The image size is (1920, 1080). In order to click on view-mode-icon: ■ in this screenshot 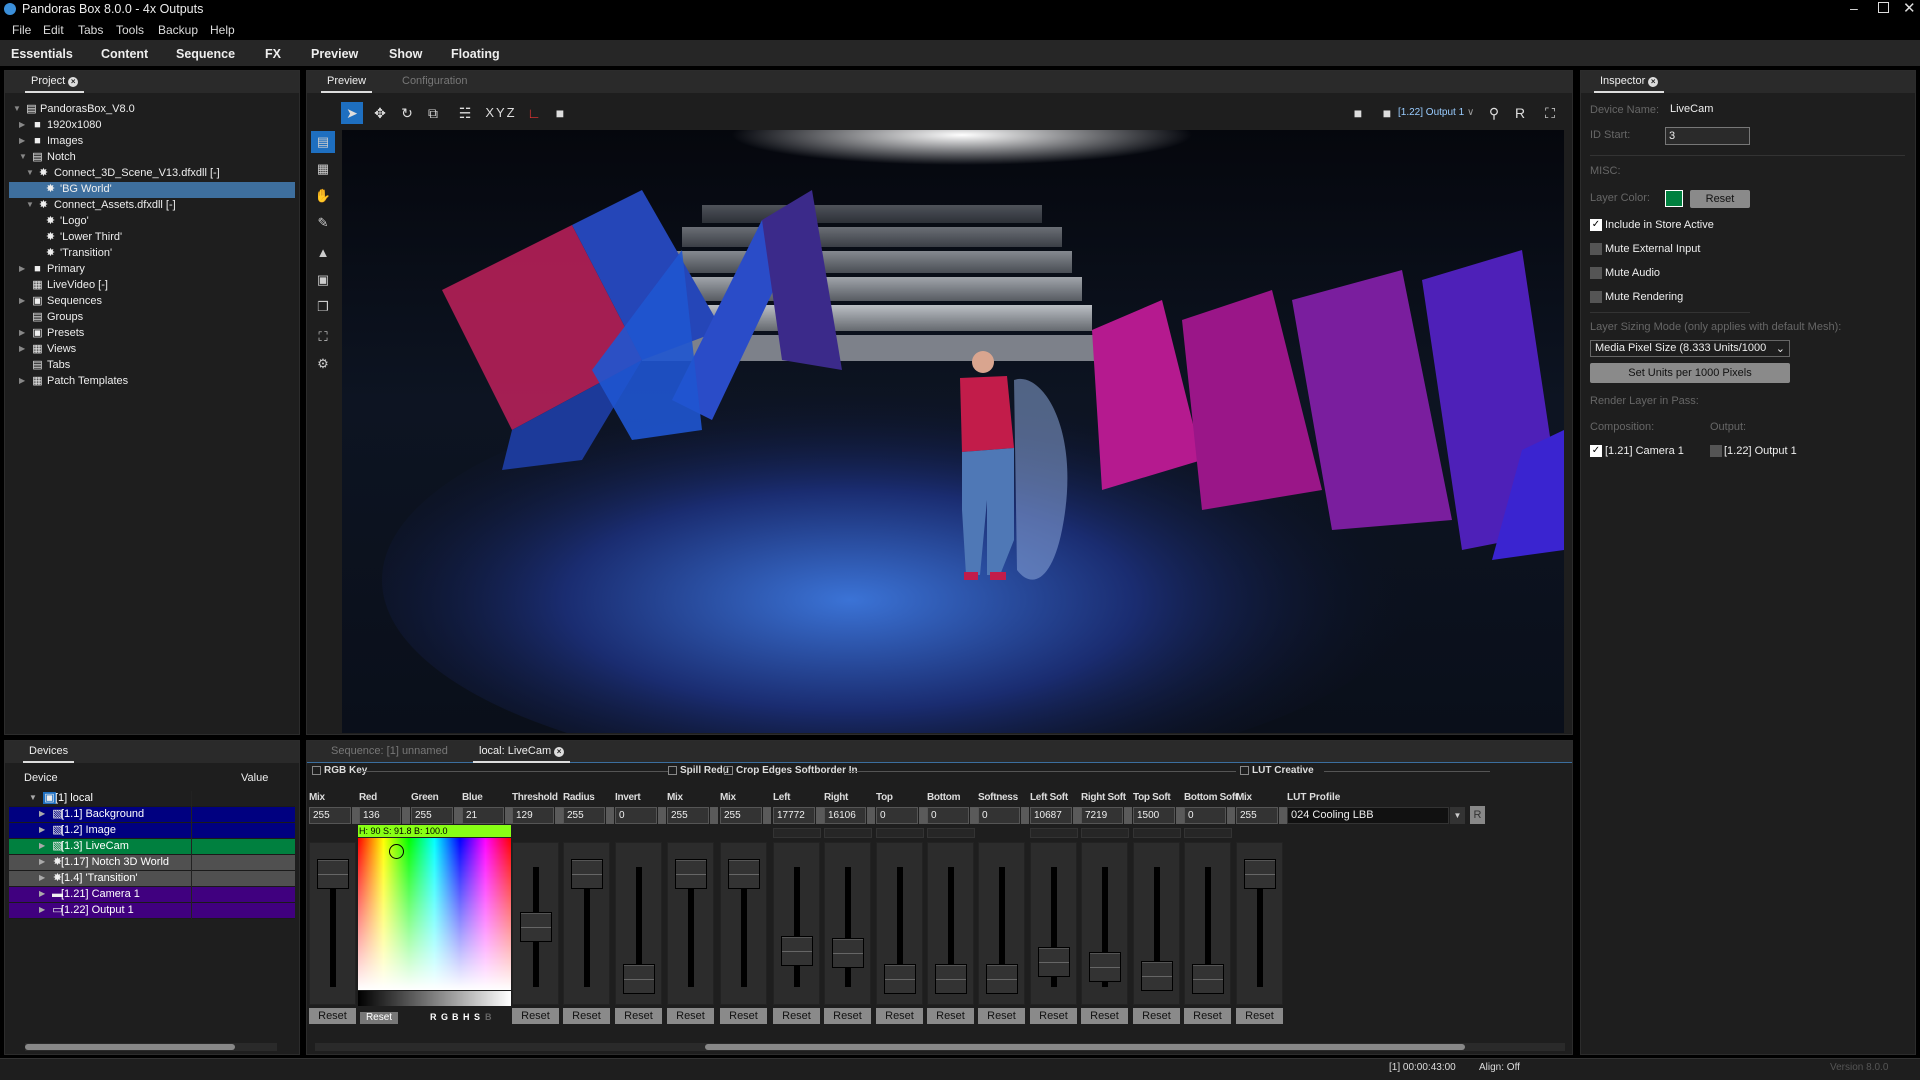, I will do `click(1358, 113)`.